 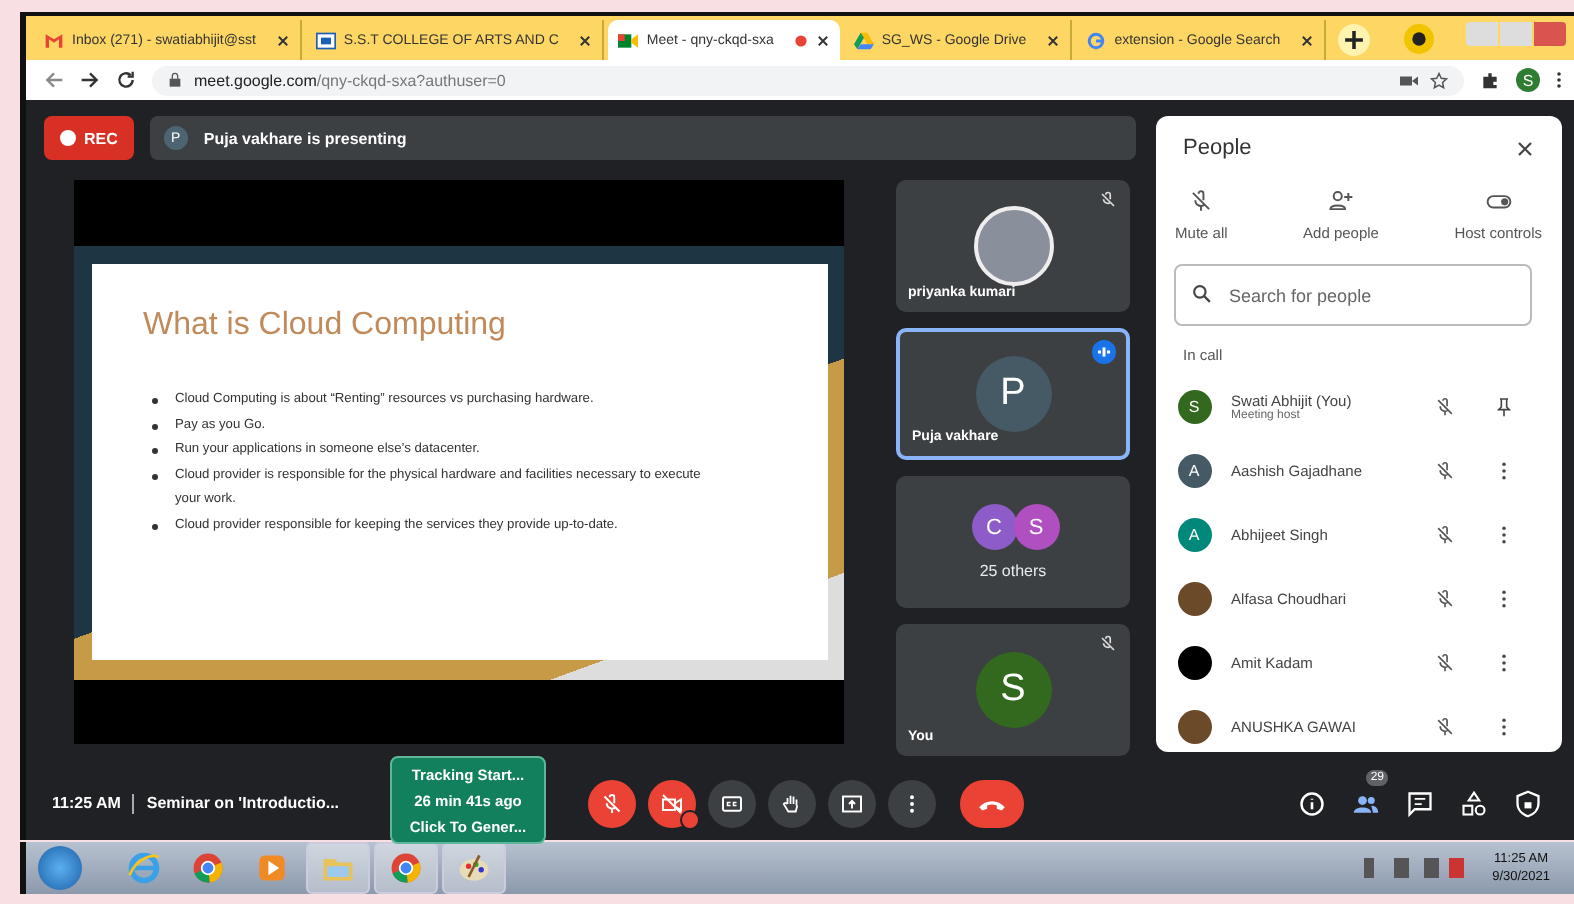 I want to click on menu-icon, so click(x=1559, y=80).